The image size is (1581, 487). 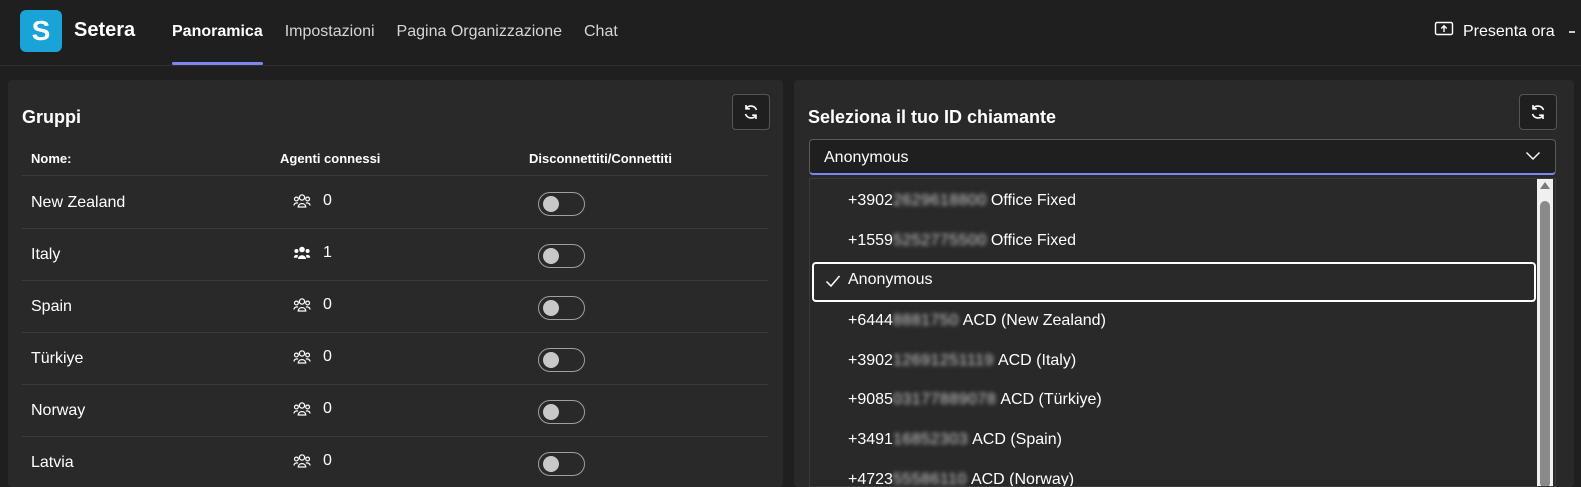 What do you see at coordinates (1174, 282) in the screenshot?
I see `caller-id-option-selected: Anonymous` at bounding box center [1174, 282].